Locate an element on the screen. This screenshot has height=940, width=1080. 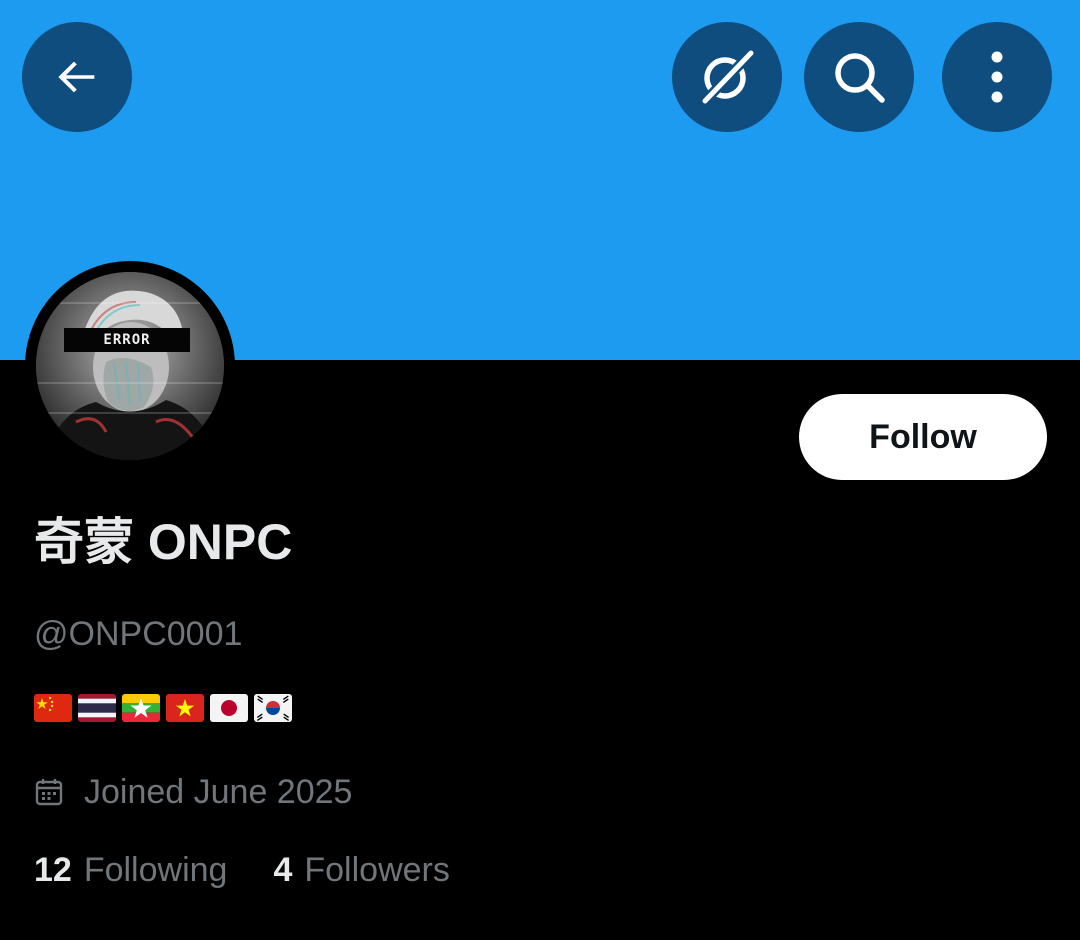
follow-button: Follow is located at coordinates (923, 437).